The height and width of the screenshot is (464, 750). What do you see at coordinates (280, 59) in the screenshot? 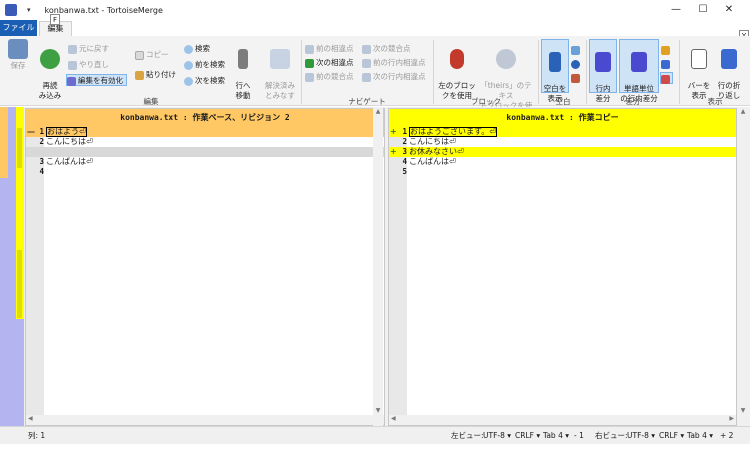
I see `checkmark-icon` at bounding box center [280, 59].